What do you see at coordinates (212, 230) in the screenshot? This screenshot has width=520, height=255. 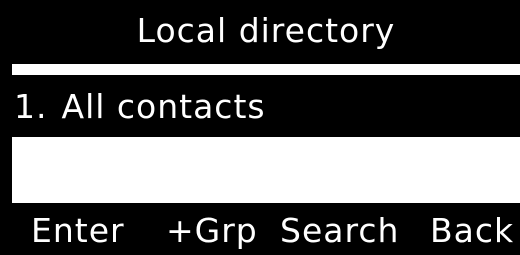 I see `add-group-softkey: +Grp` at bounding box center [212, 230].